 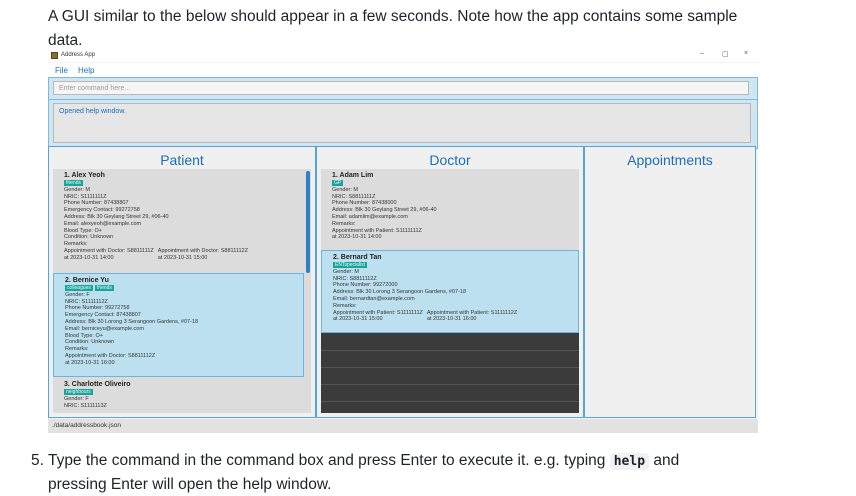 I want to click on appointment-time: at 2023-10-31 14:00, so click(x=89, y=257).